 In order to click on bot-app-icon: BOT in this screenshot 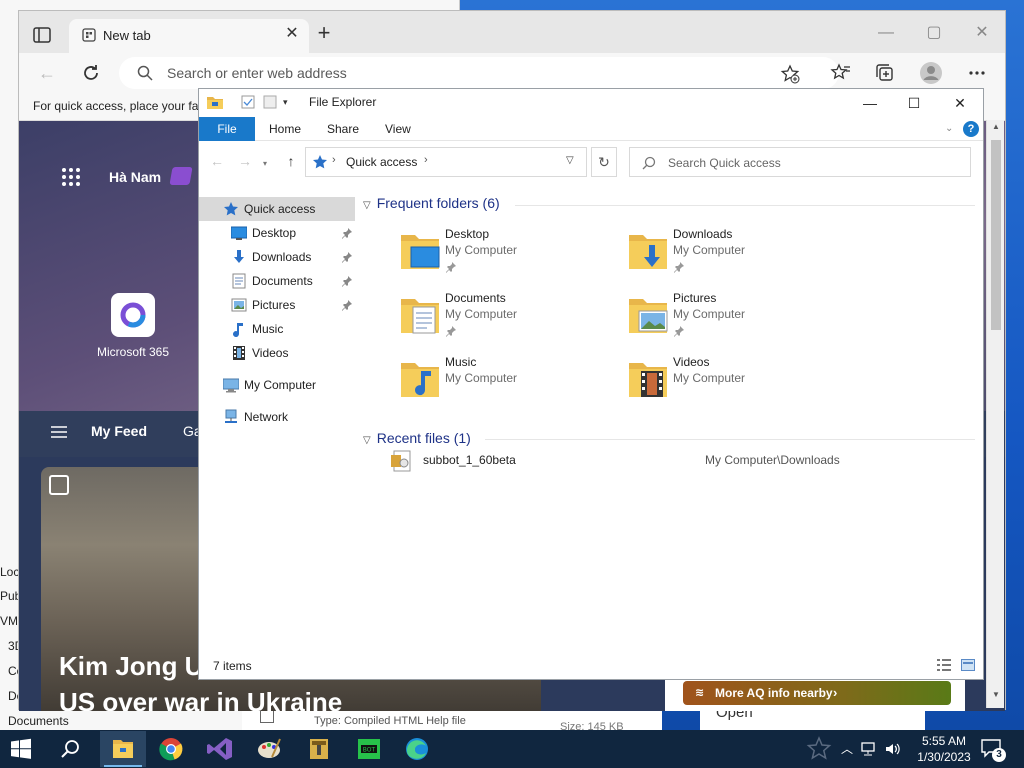, I will do `click(369, 749)`.